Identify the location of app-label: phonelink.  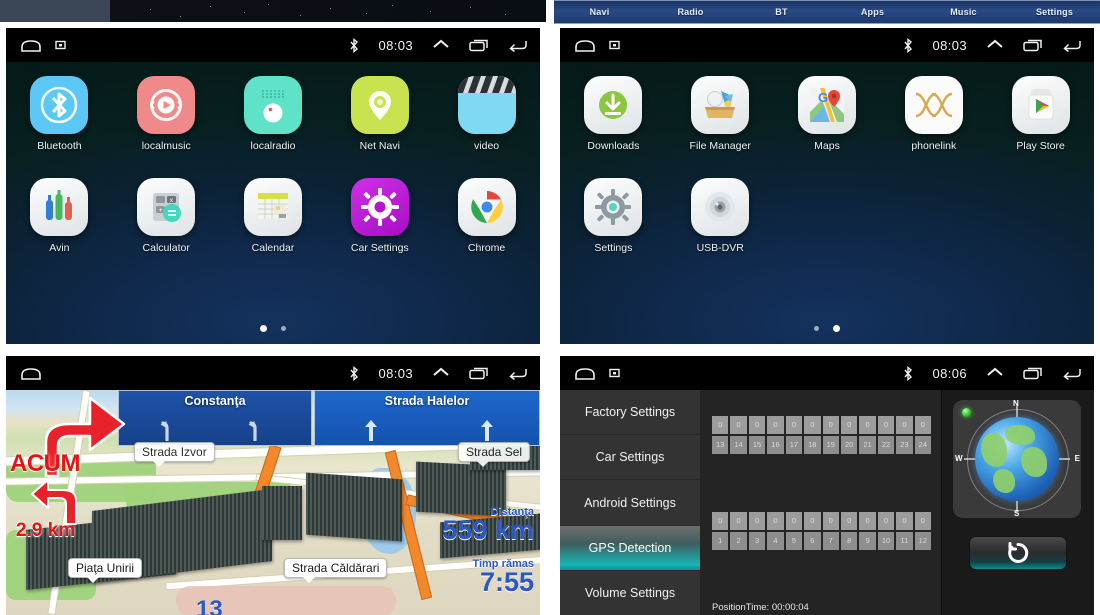
(934, 146).